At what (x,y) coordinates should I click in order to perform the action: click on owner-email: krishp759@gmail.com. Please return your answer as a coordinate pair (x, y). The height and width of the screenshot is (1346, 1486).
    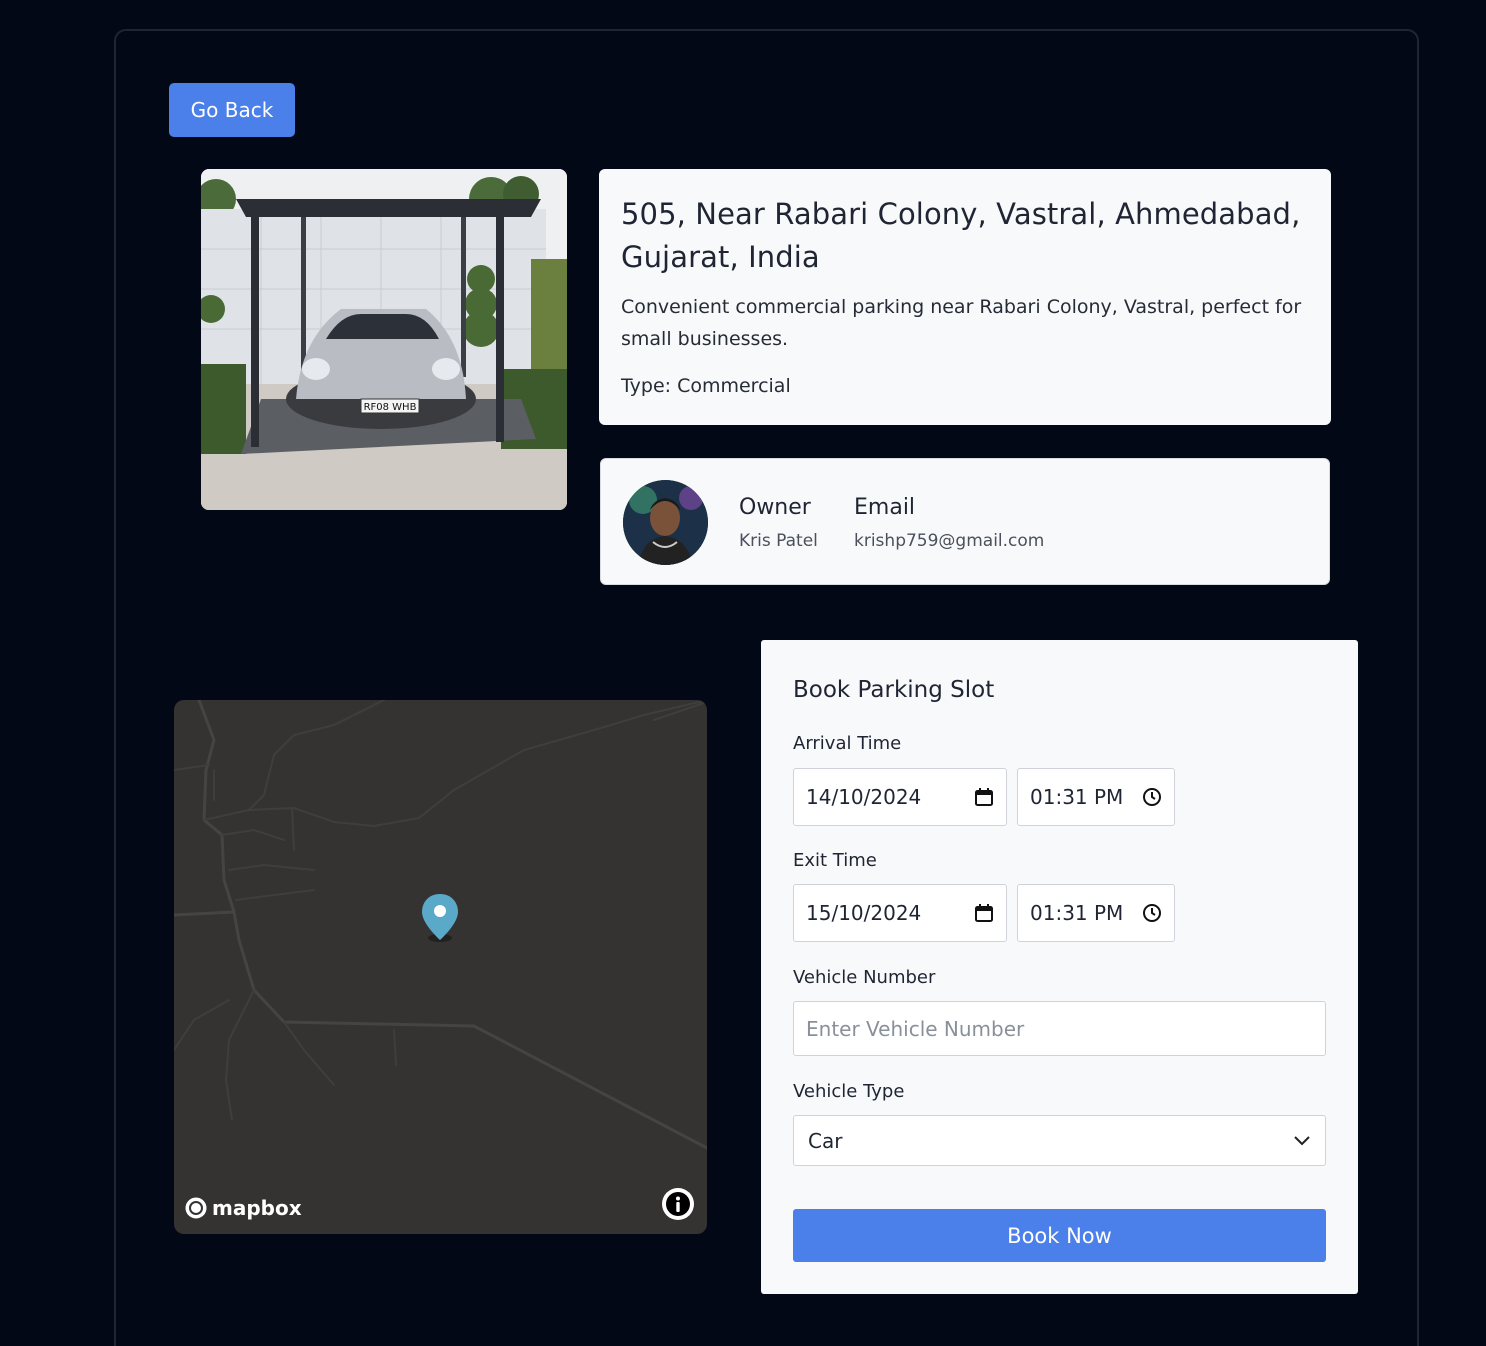
    Looking at the image, I should click on (949, 541).